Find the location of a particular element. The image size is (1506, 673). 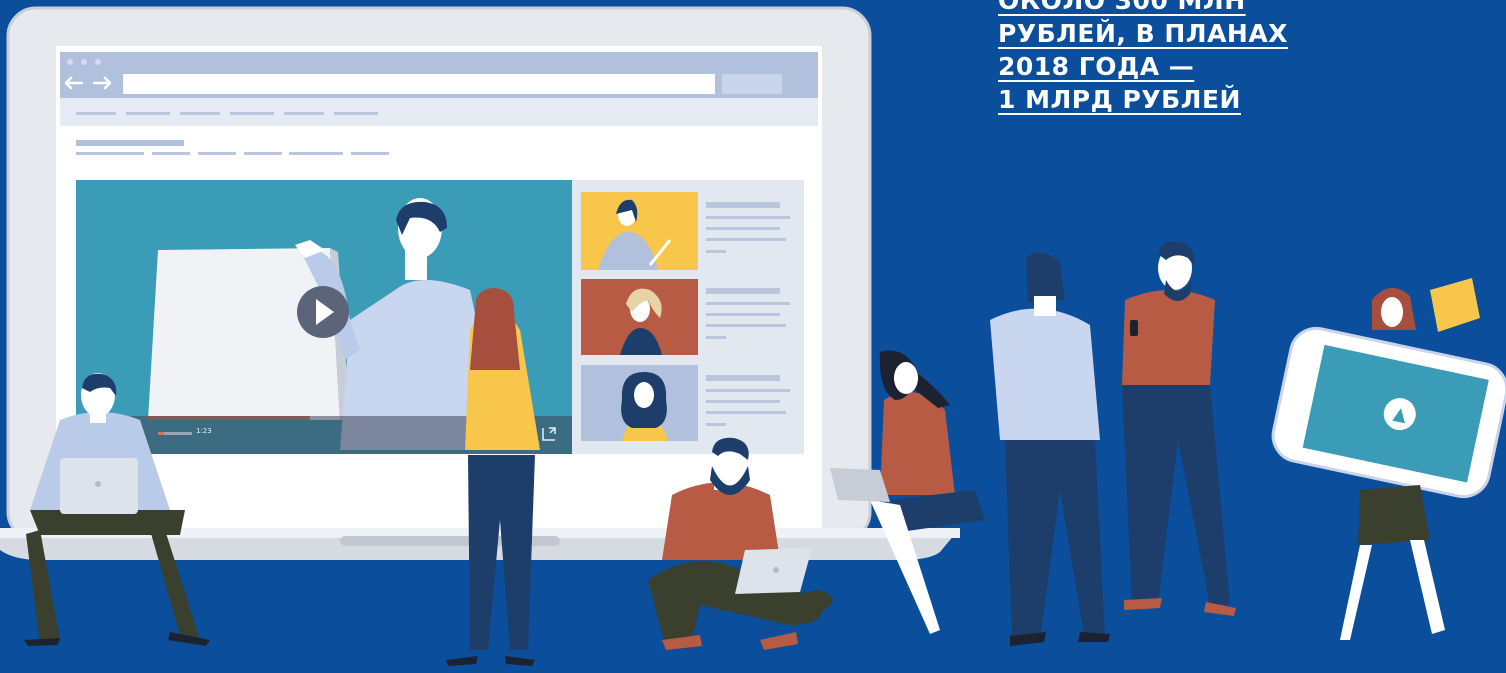

related-videos is located at coordinates (688, 317).